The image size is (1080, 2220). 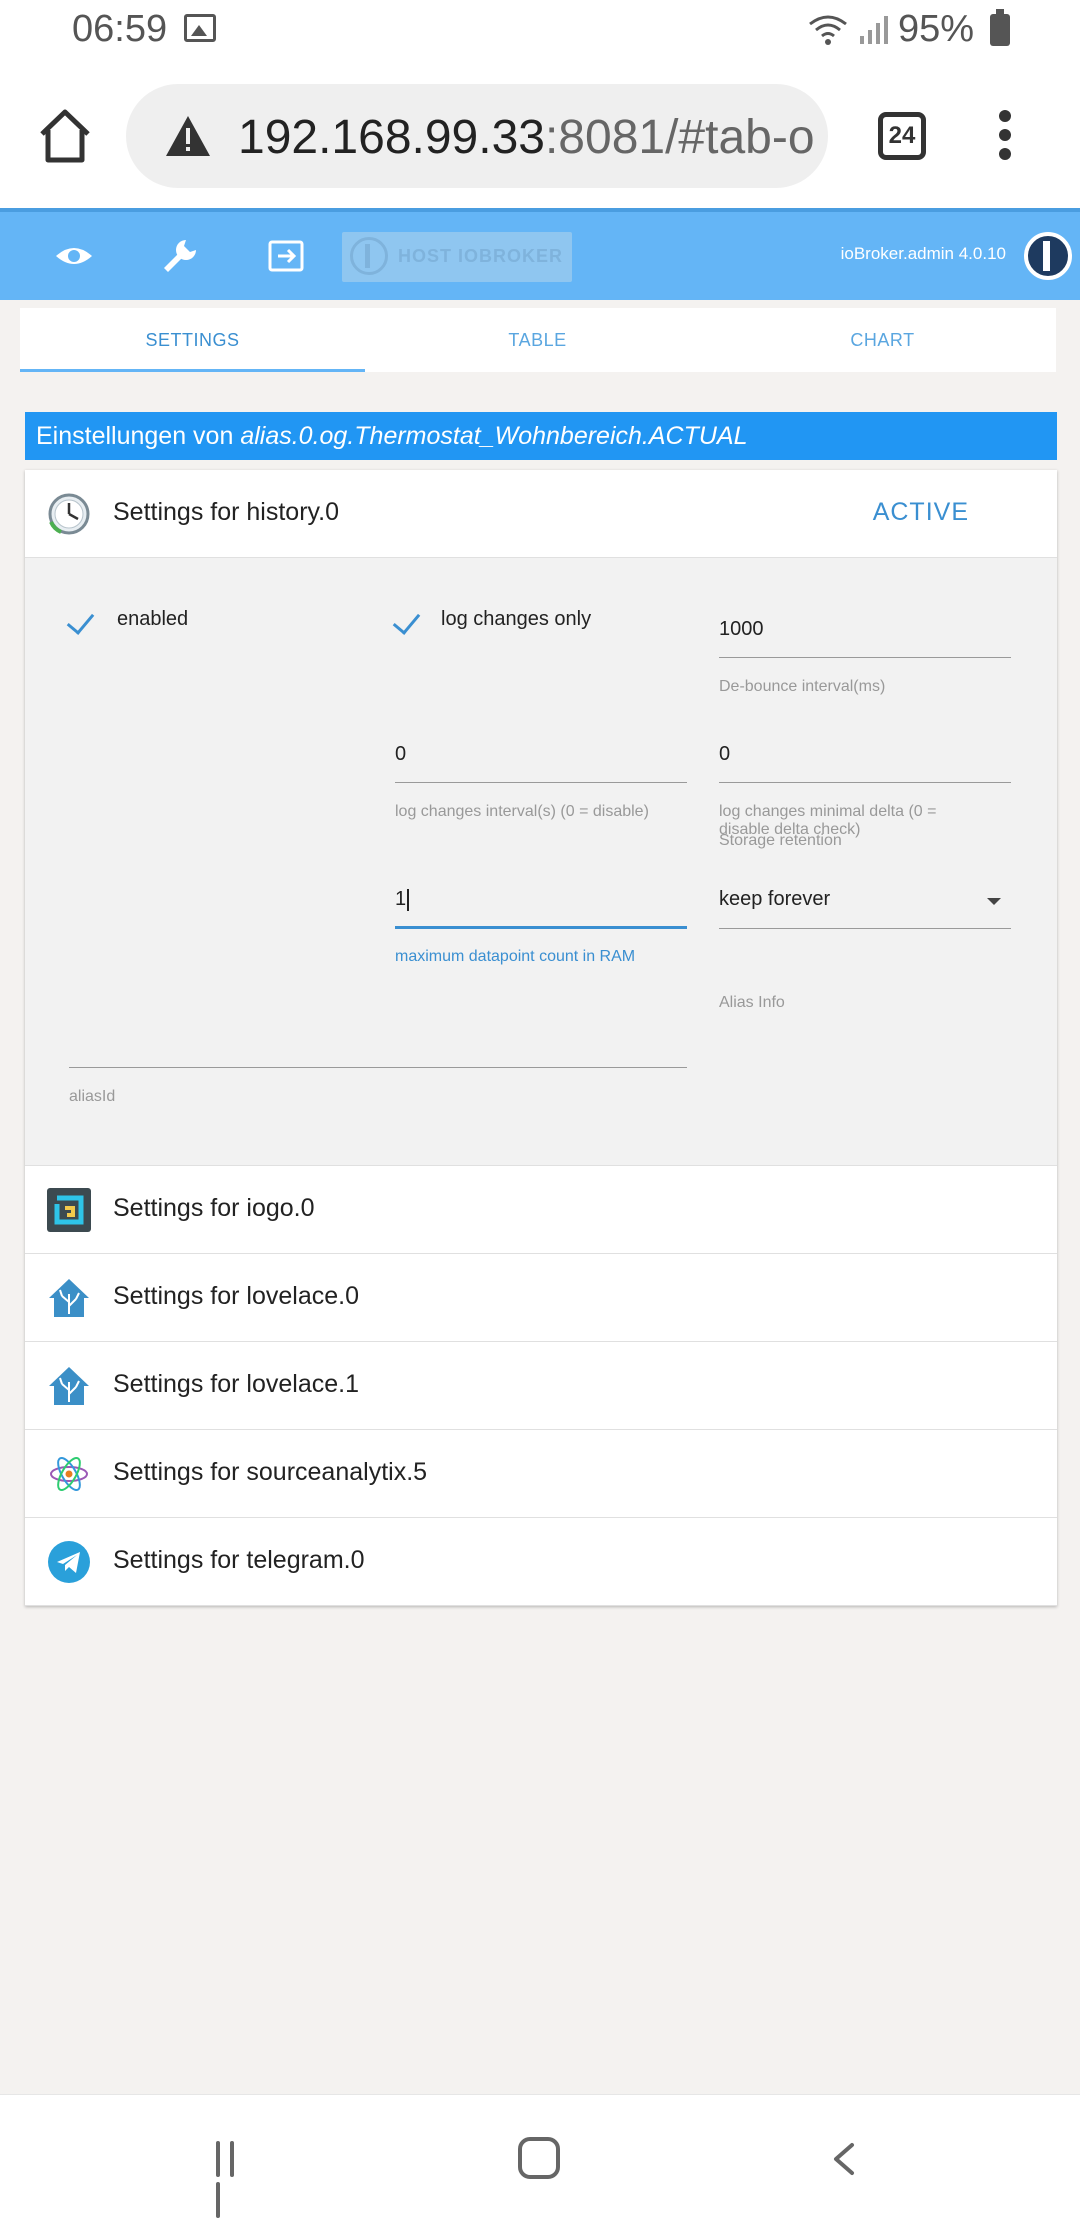 What do you see at coordinates (865, 928) in the screenshot?
I see `storage-retention-underline` at bounding box center [865, 928].